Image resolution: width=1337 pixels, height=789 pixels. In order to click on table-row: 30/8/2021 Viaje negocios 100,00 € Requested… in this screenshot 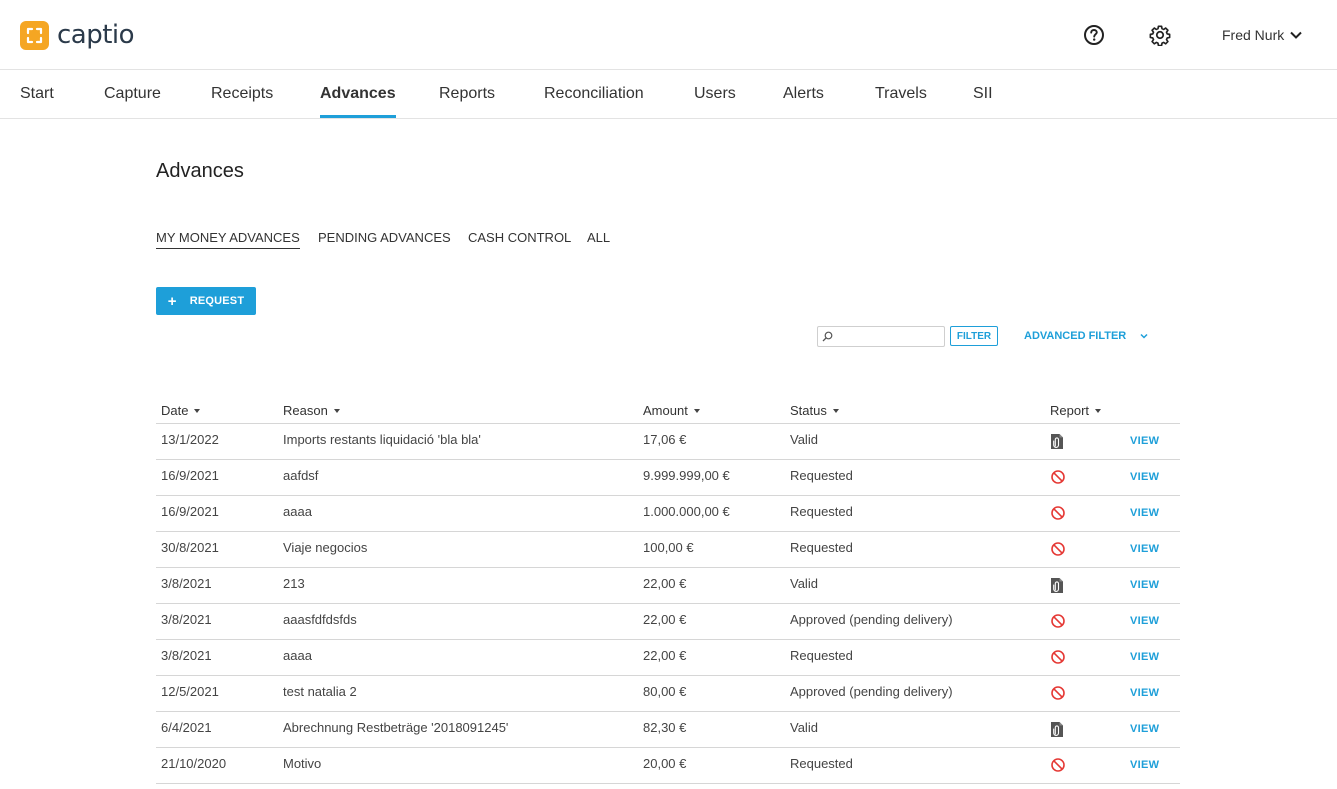, I will do `click(668, 550)`.